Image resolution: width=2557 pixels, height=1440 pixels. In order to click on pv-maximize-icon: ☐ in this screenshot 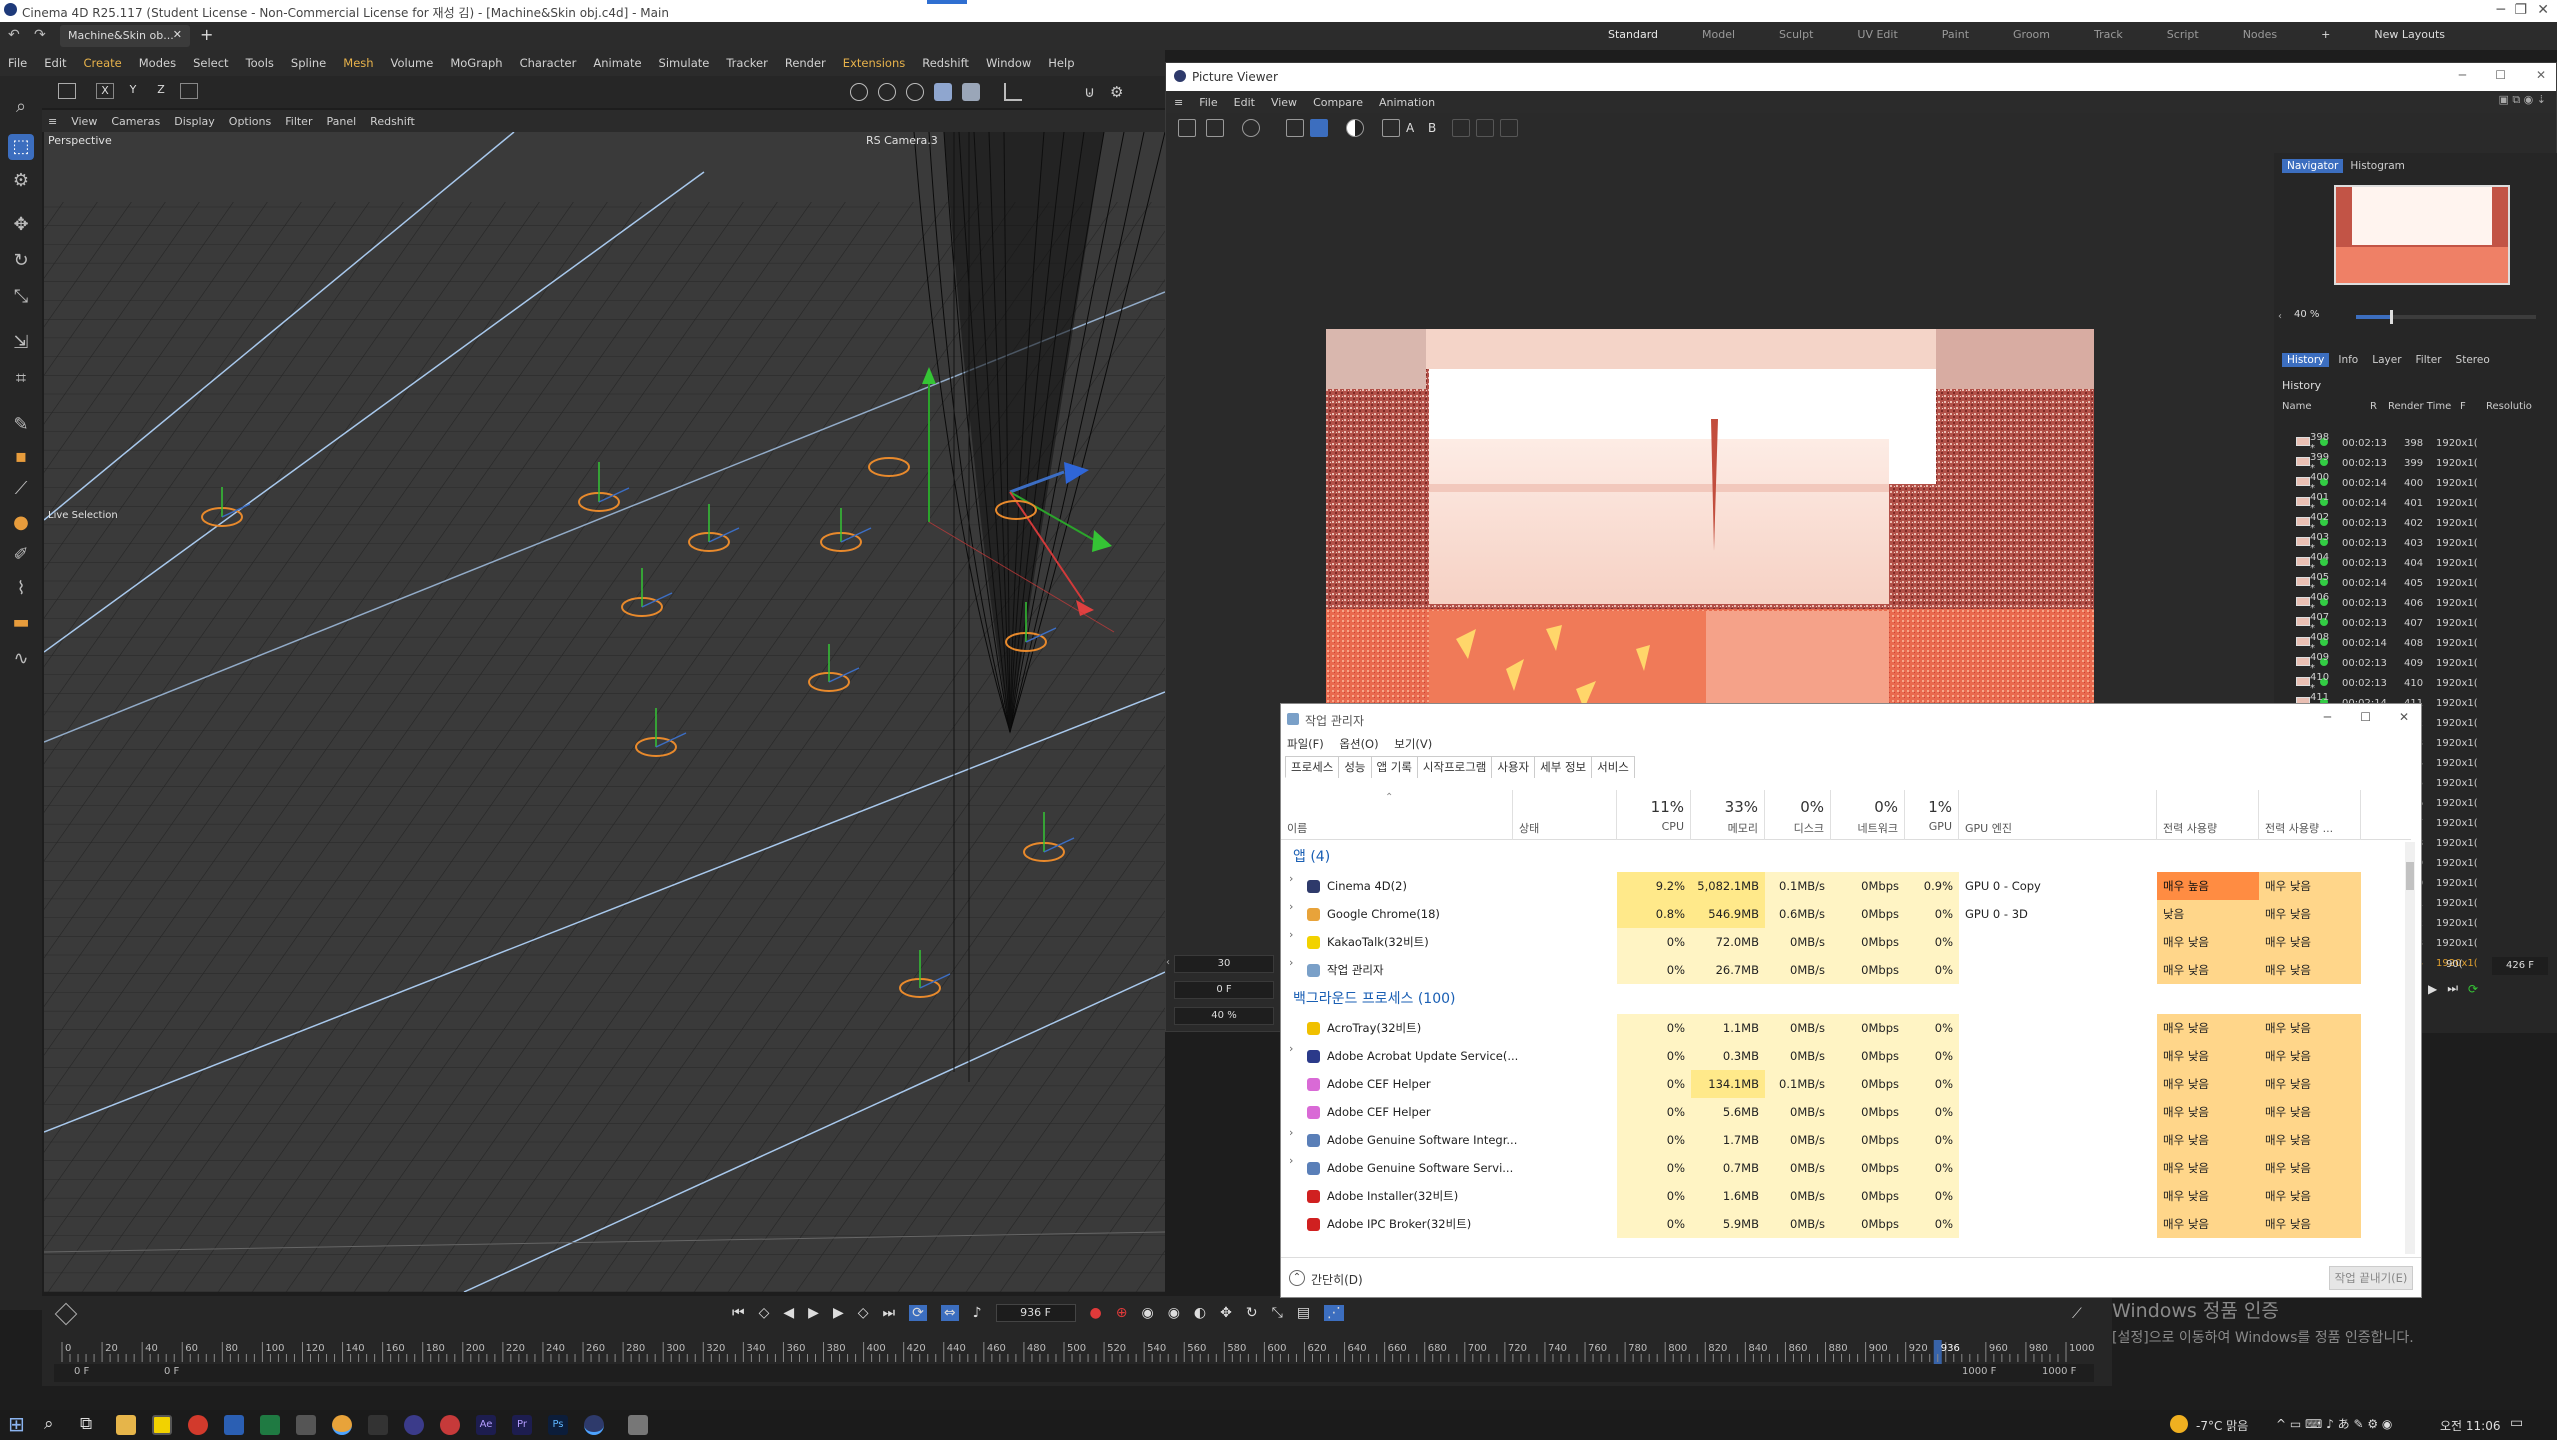, I will do `click(2500, 75)`.